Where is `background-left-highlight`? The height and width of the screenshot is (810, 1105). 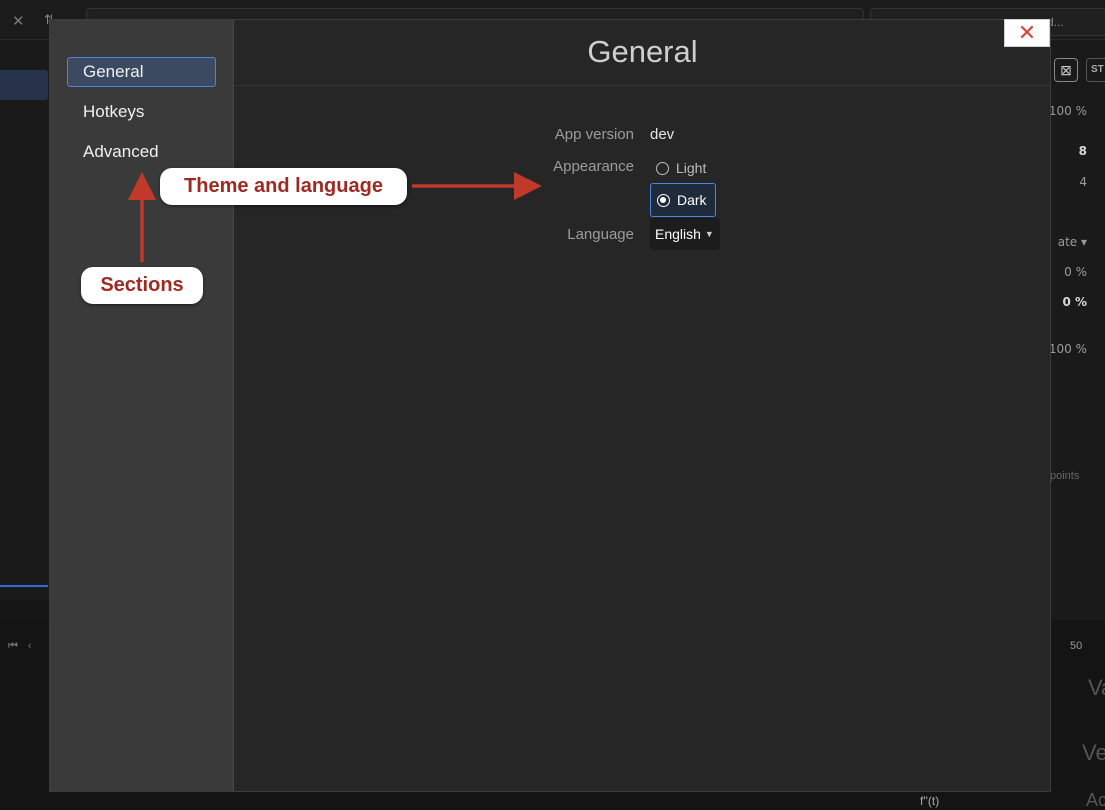
background-left-highlight is located at coordinates (24, 586).